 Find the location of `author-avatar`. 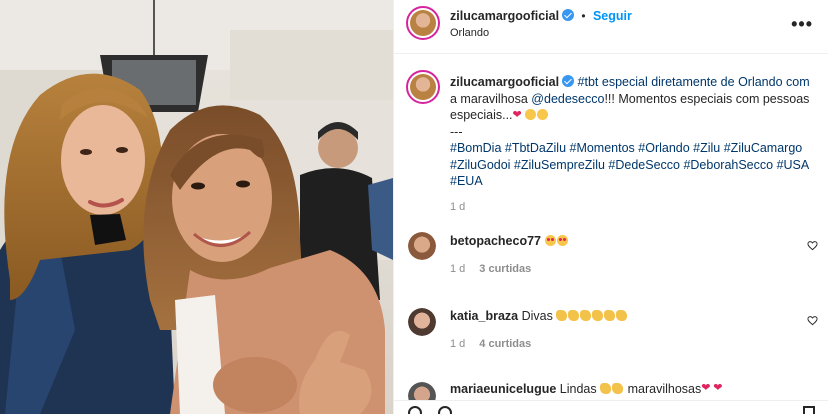

author-avatar is located at coordinates (423, 23).